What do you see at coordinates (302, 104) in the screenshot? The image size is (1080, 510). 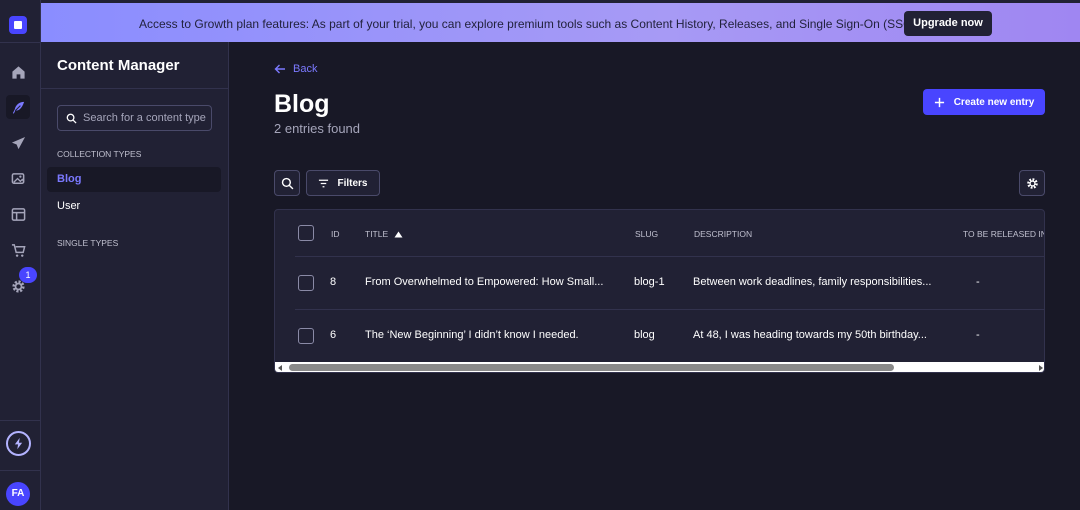 I see `page-title: Blog` at bounding box center [302, 104].